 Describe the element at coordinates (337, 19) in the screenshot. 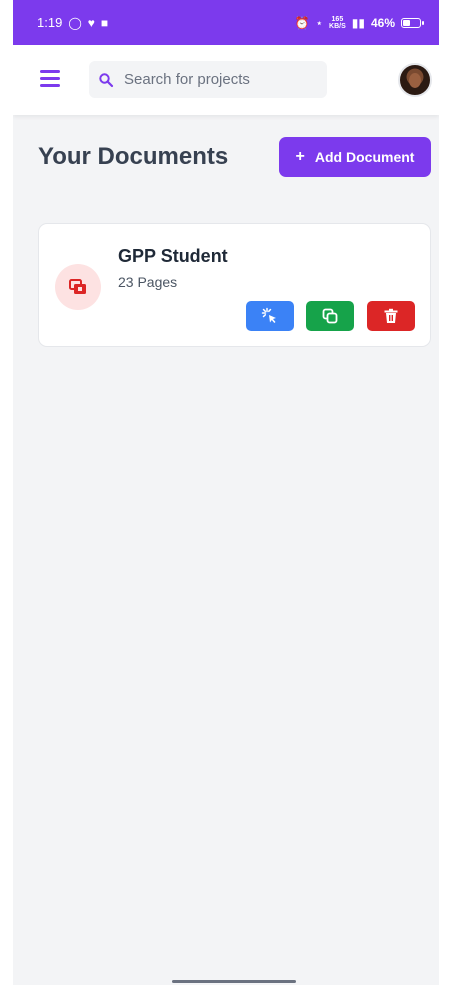

I see `net-speed-value: 165` at that location.